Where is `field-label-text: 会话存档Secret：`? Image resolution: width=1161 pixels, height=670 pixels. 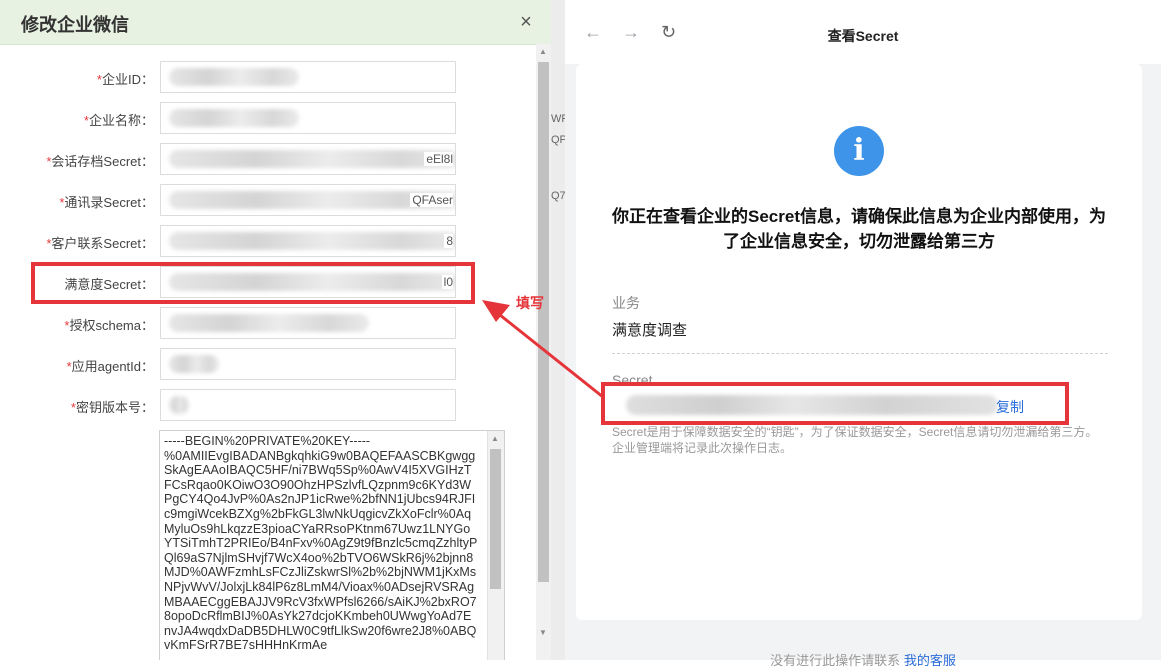 field-label-text: 会话存档Secret： is located at coordinates (102, 161).